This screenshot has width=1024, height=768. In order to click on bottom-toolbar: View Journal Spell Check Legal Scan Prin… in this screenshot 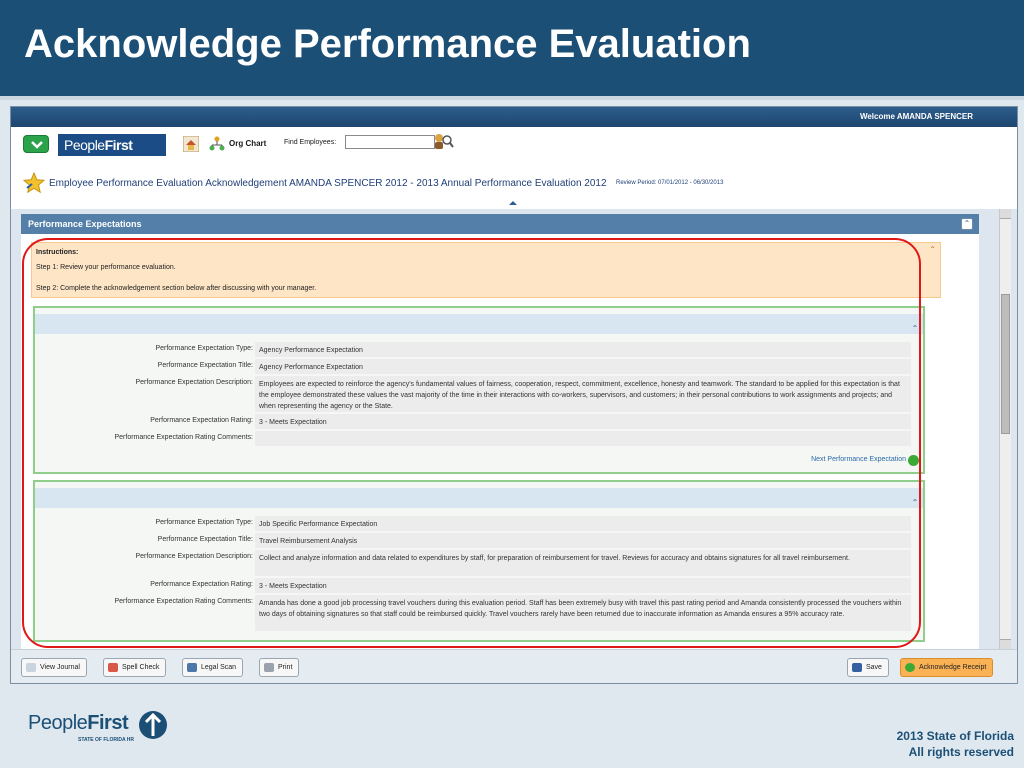, I will do `click(514, 666)`.